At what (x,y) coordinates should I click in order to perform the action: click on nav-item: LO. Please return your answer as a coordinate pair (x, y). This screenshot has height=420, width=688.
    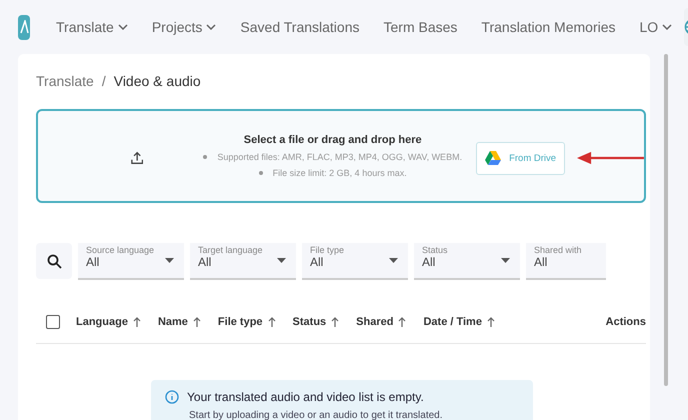
    Looking at the image, I should click on (656, 27).